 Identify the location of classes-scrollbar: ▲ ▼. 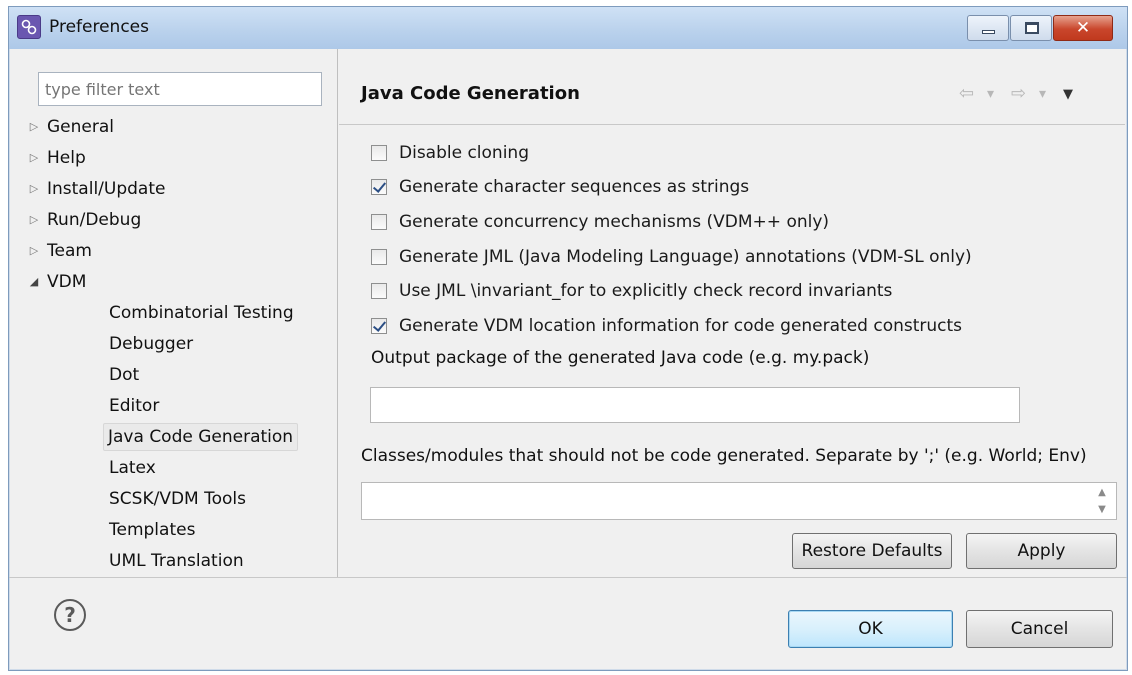
(1102, 501).